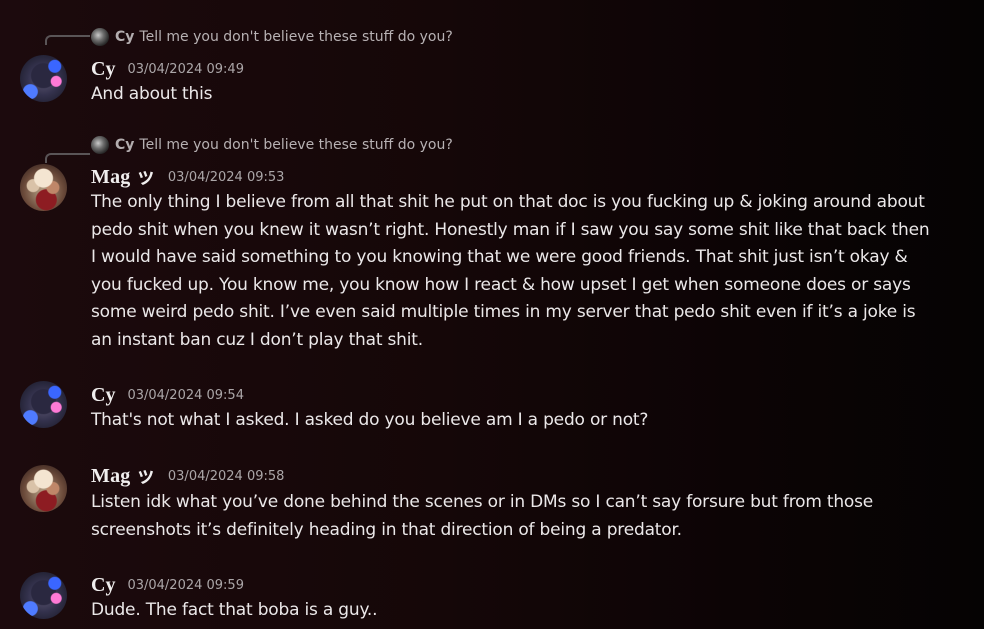 The width and height of the screenshot is (984, 629). Describe the element at coordinates (185, 585) in the screenshot. I see `message-timestamp: 03/04/2024 09:59` at that location.